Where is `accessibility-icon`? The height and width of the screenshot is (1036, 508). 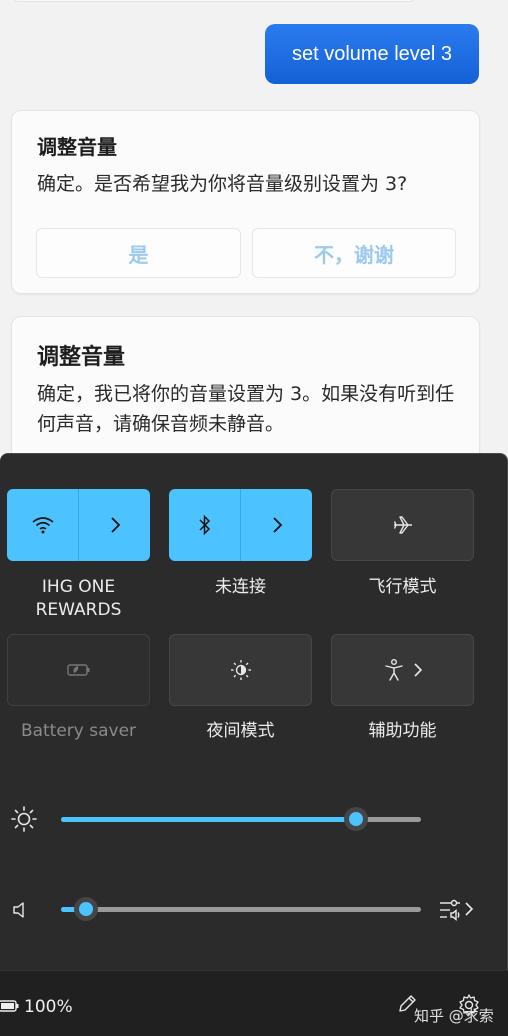
accessibility-icon is located at coordinates (394, 670).